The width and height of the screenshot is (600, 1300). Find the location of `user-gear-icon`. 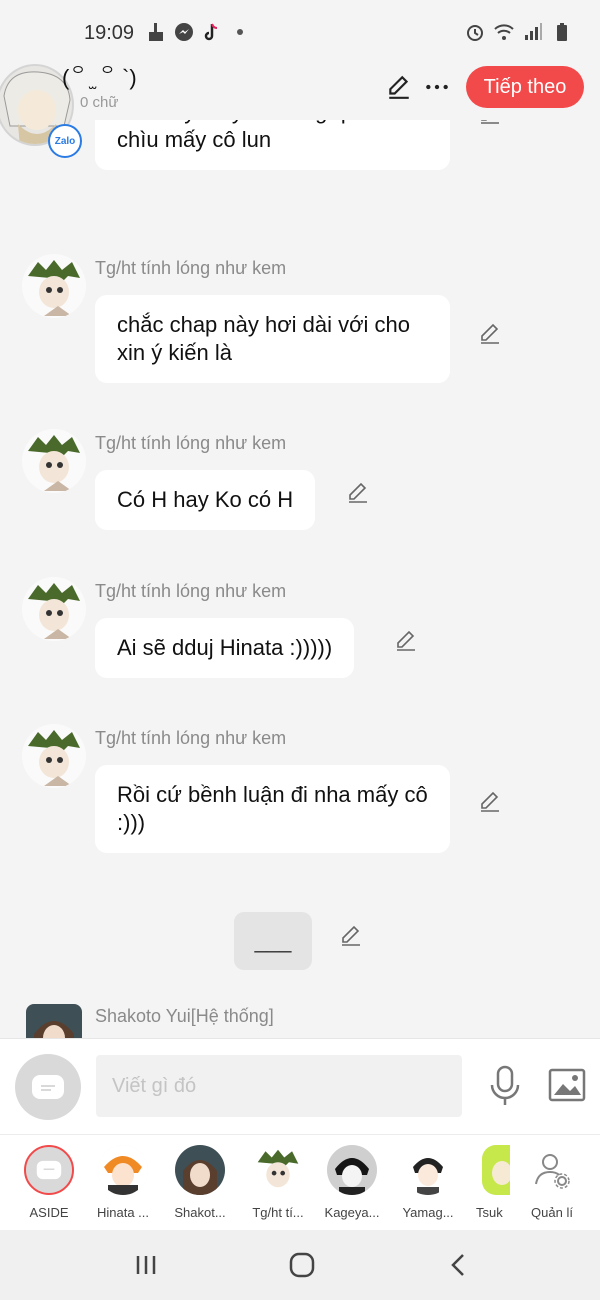

user-gear-icon is located at coordinates (552, 1170).